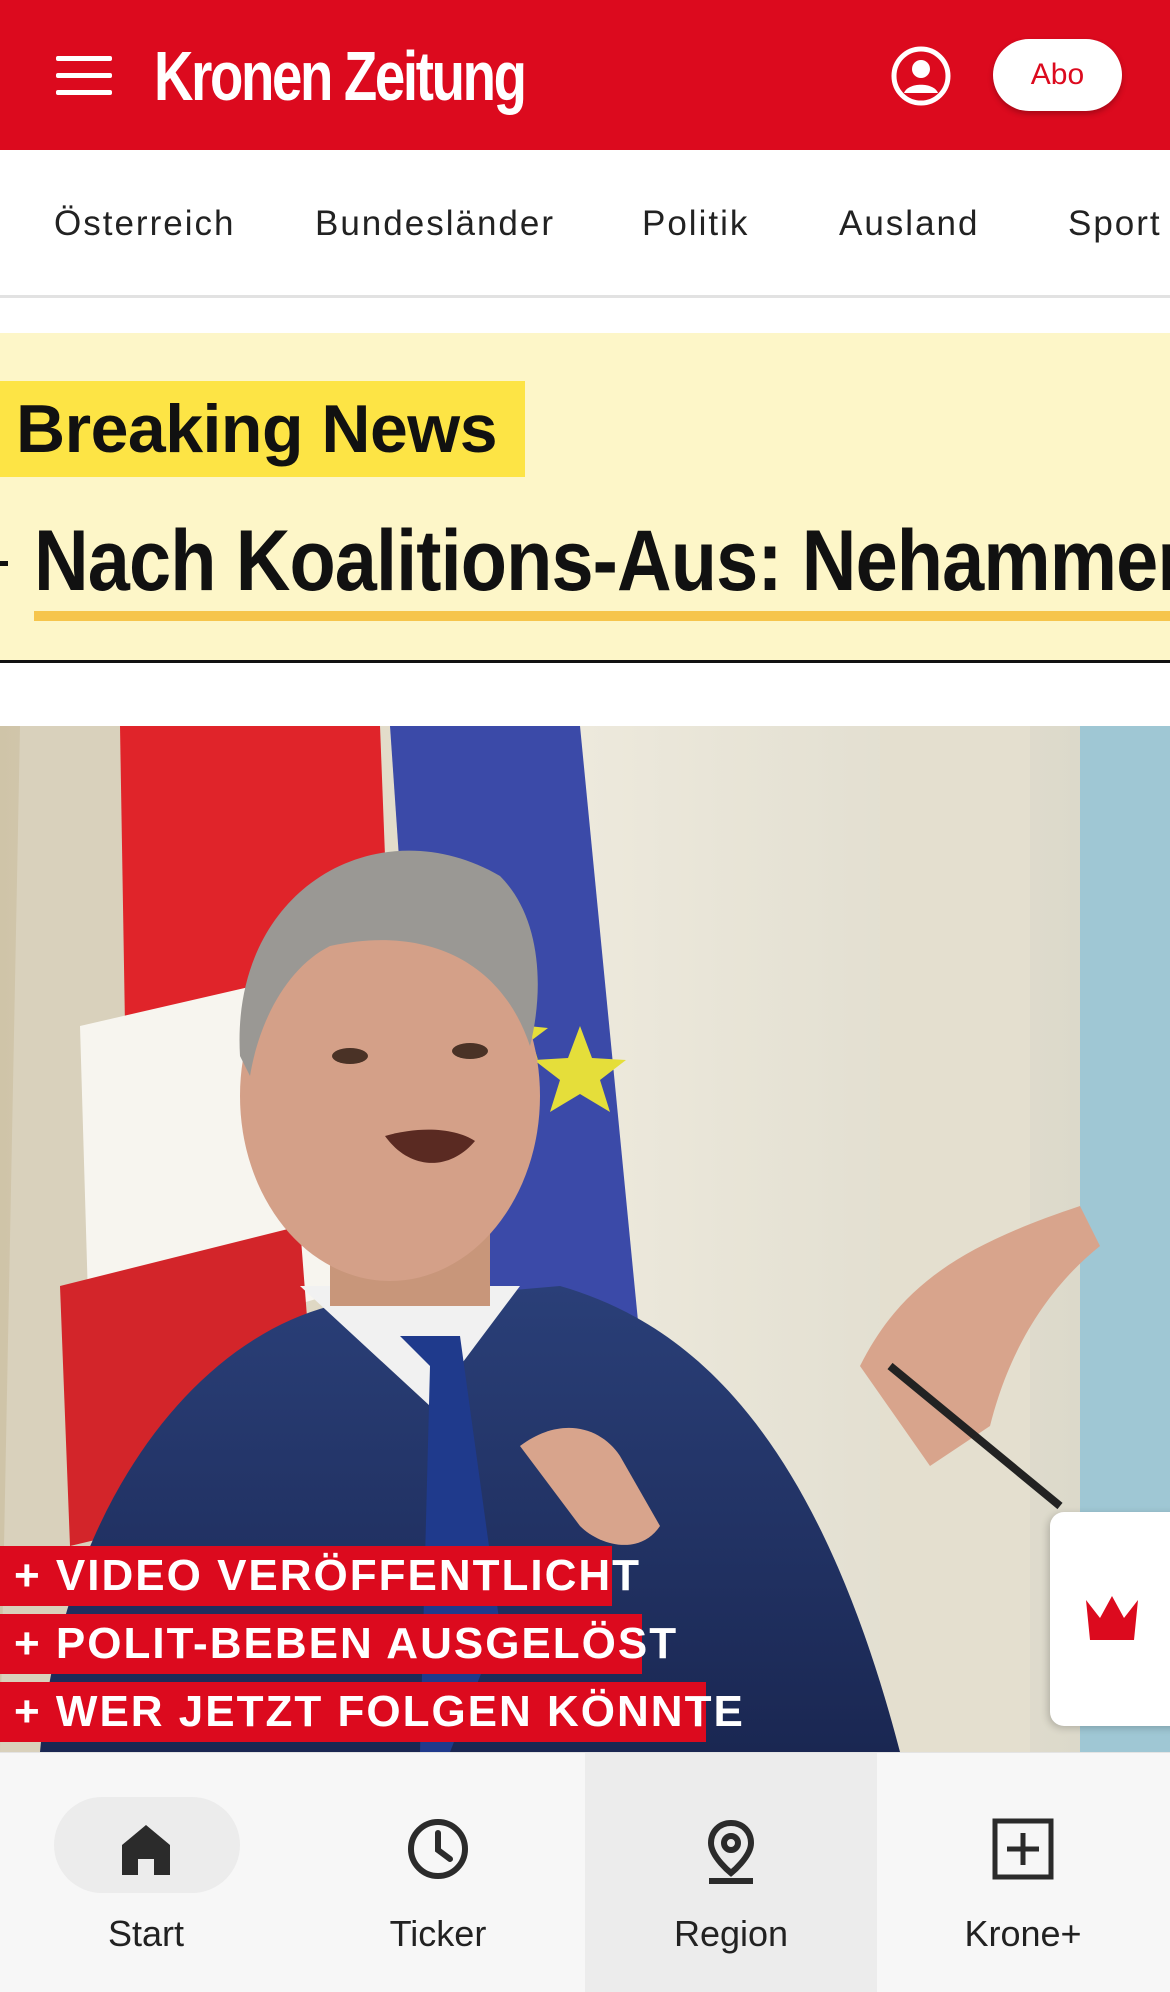  Describe the element at coordinates (1115, 222) in the screenshot. I see `nav-item-sport: Sport` at that location.